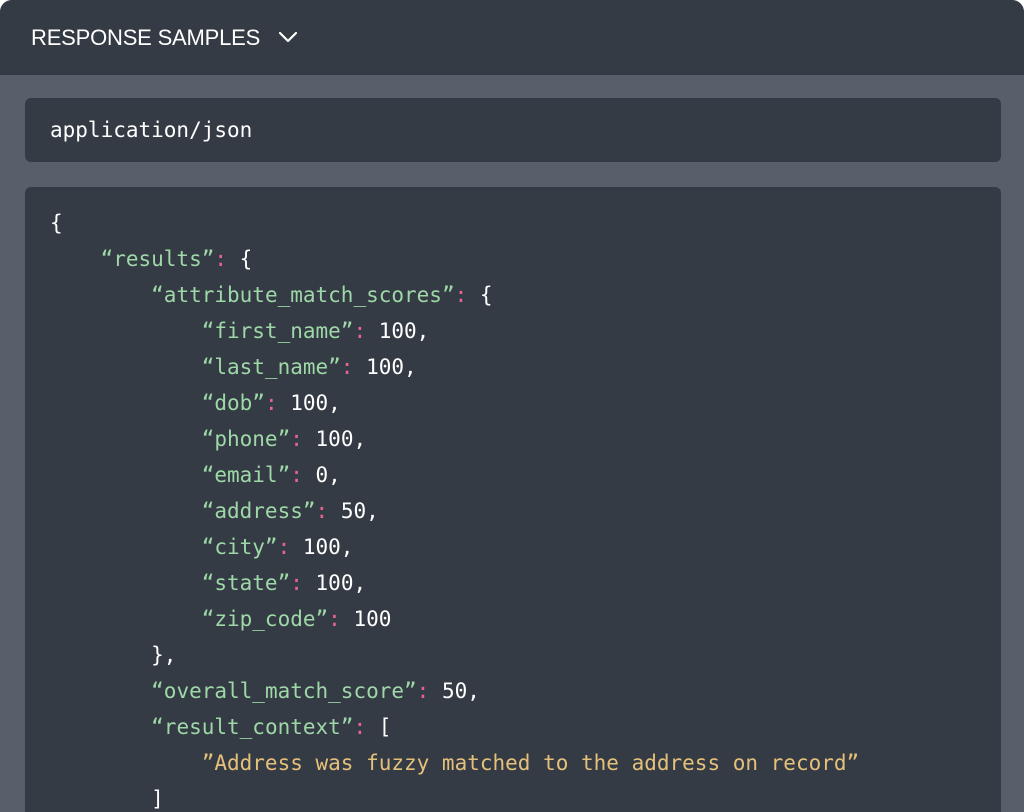 This screenshot has width=1024, height=812. Describe the element at coordinates (164, 655) in the screenshot. I see `json-value: },` at that location.